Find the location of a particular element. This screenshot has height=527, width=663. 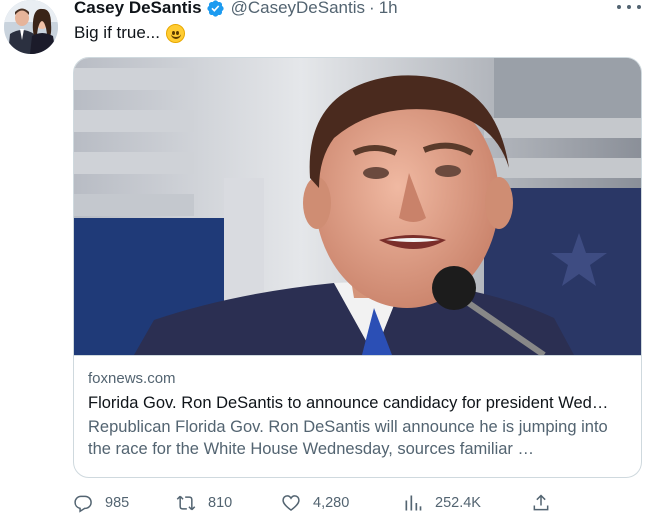

reply-icon is located at coordinates (83, 504).